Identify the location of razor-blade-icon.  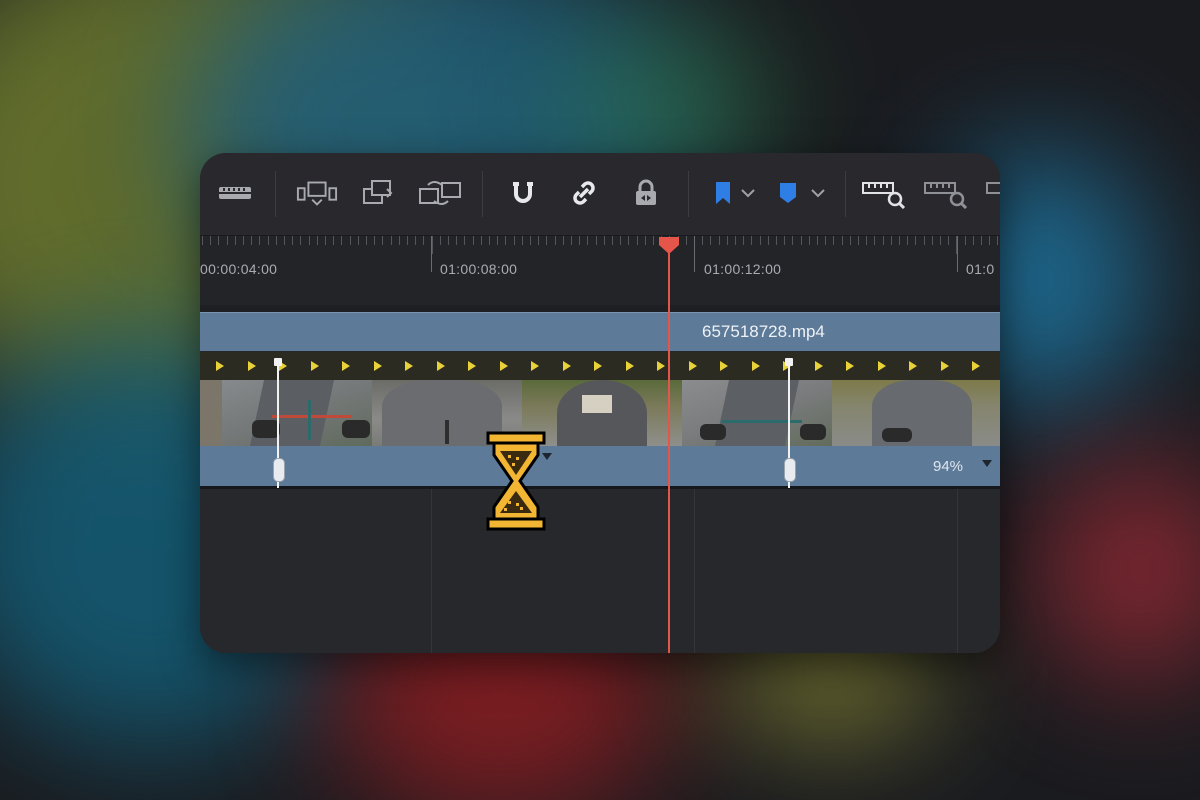
(235, 193).